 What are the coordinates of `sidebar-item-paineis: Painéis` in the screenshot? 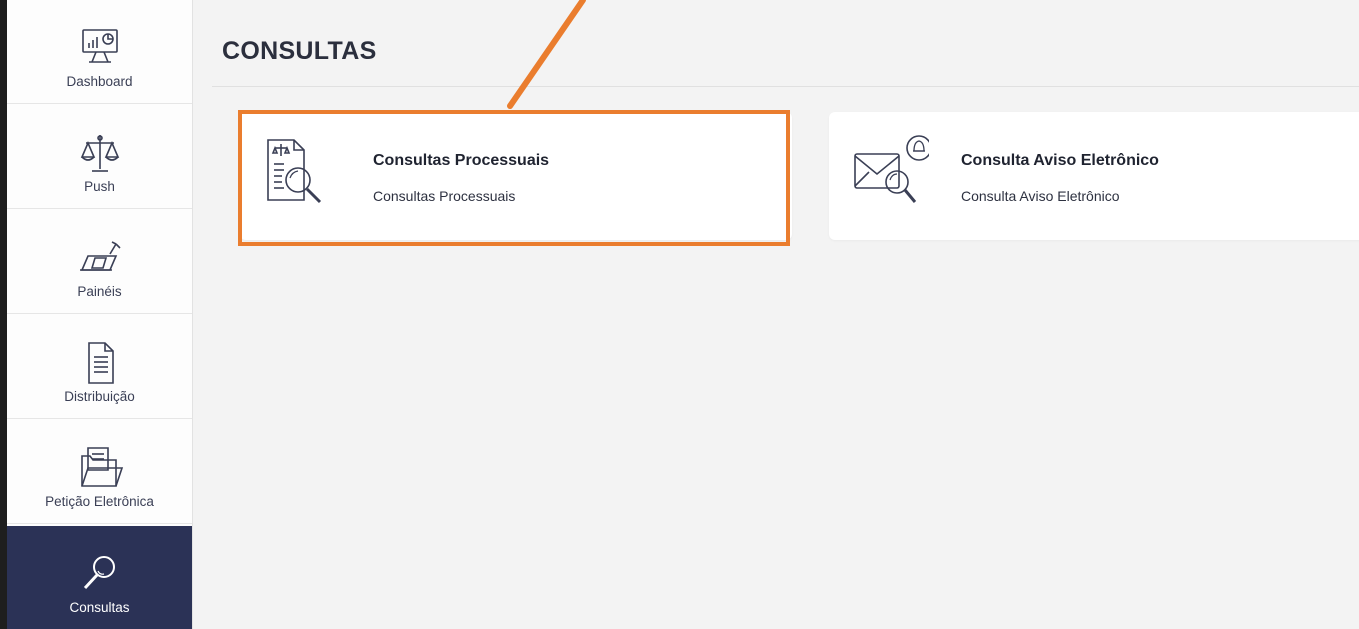 It's located at (99, 262).